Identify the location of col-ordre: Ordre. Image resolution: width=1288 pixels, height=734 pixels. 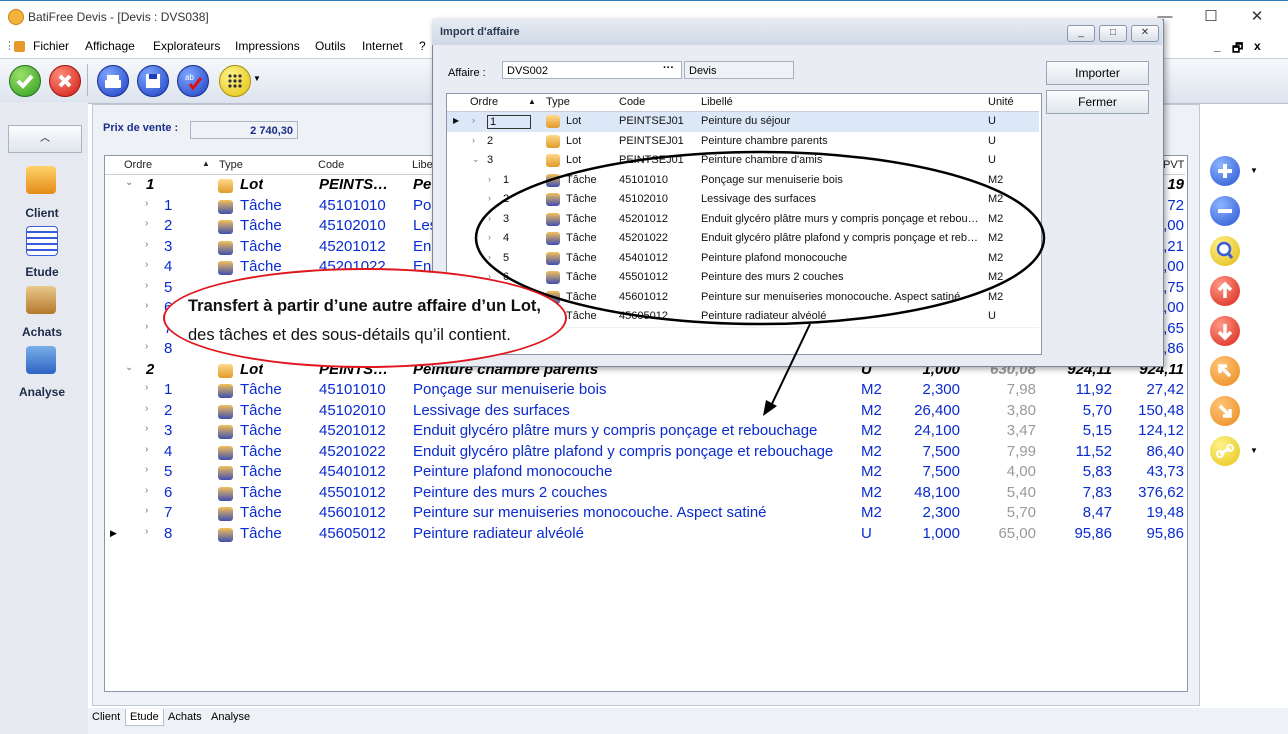
(138, 165).